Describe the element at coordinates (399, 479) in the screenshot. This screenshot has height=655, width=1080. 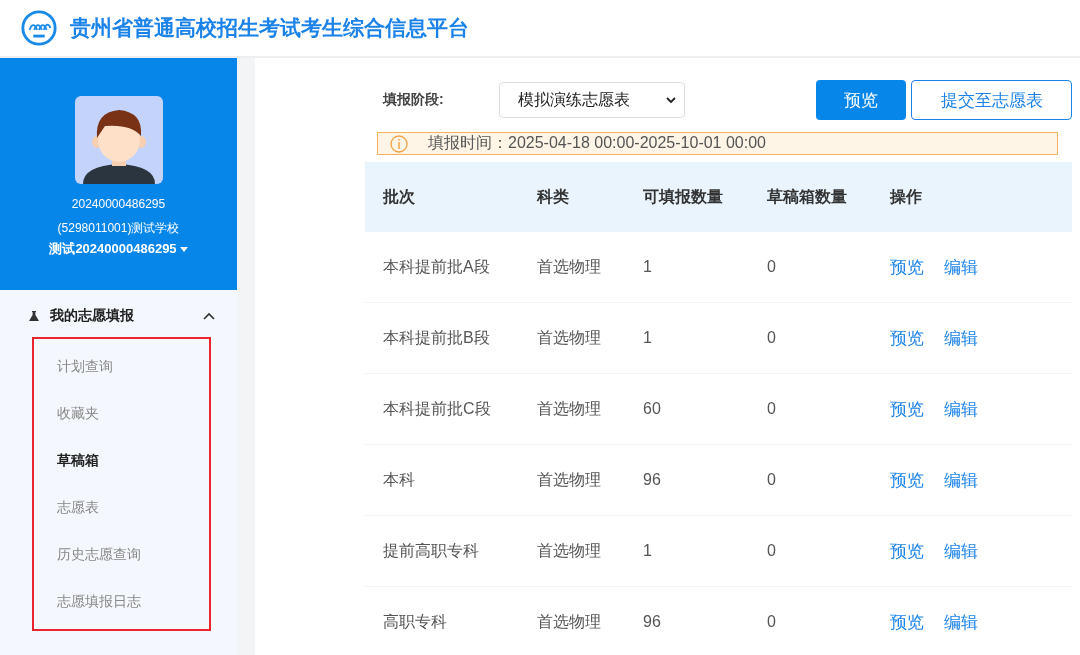
I see `table-cell-text: 本科` at that location.